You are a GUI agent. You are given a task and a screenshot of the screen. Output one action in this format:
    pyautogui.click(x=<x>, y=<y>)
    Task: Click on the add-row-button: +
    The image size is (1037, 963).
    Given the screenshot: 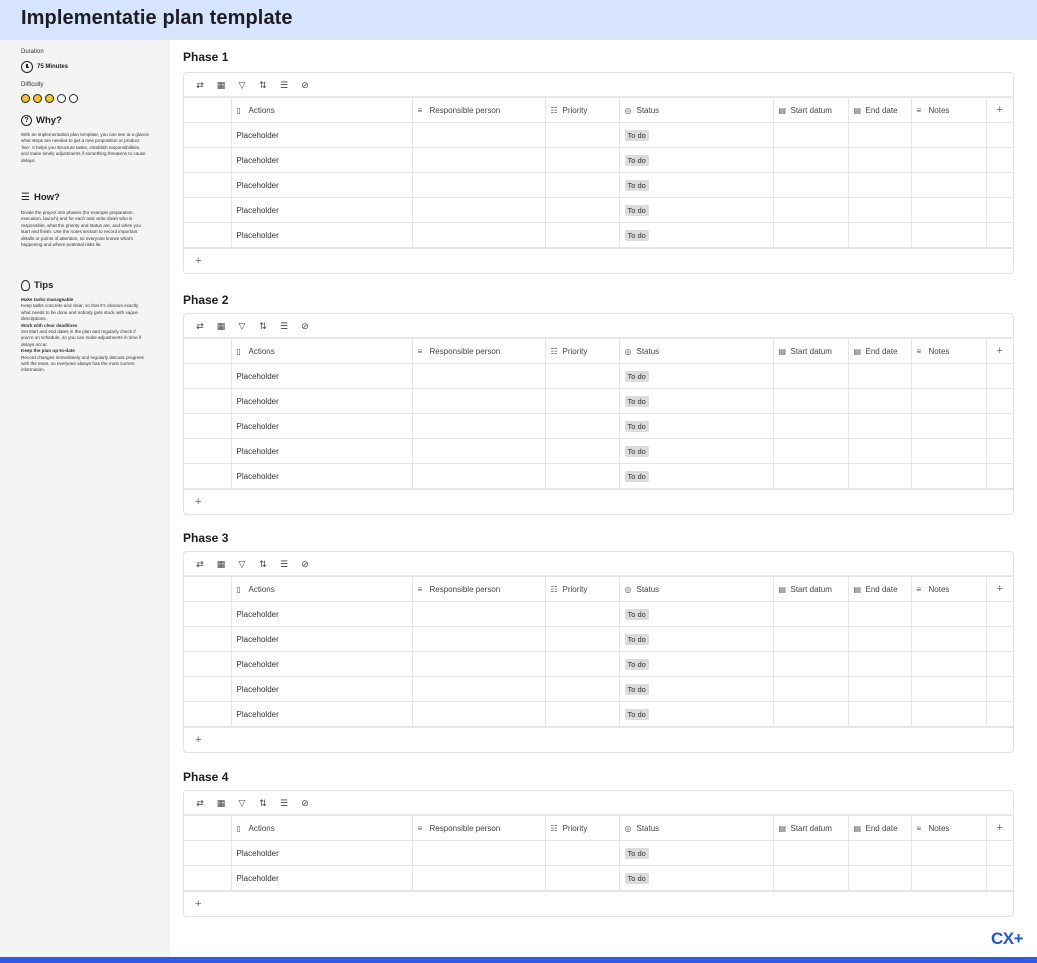 What is the action you would take?
    pyautogui.click(x=598, y=501)
    